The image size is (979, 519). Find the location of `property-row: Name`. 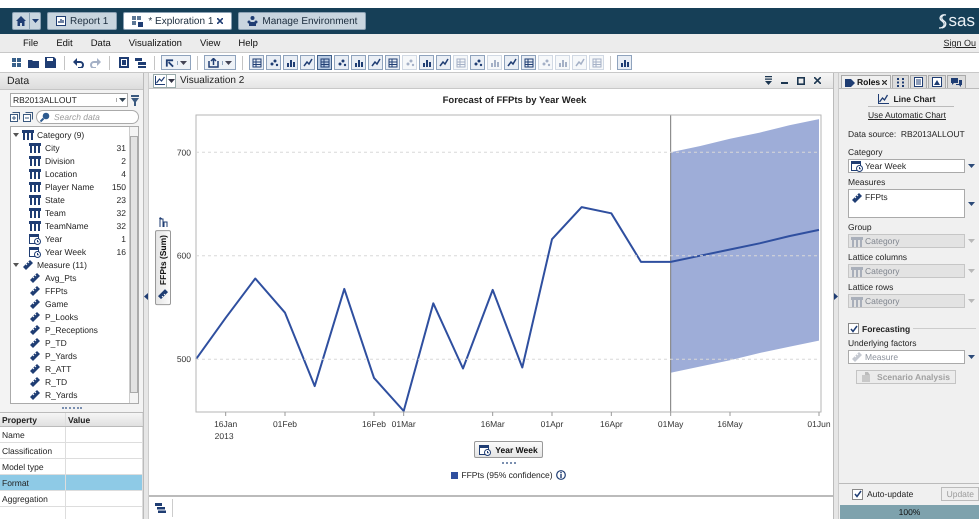

property-row: Name is located at coordinates (71, 435).